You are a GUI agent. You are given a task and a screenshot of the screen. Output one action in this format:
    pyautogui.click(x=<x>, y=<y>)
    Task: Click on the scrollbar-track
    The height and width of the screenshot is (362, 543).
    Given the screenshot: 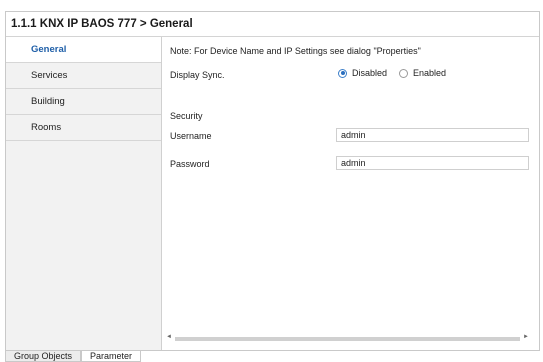 What is the action you would take?
    pyautogui.click(x=347, y=339)
    